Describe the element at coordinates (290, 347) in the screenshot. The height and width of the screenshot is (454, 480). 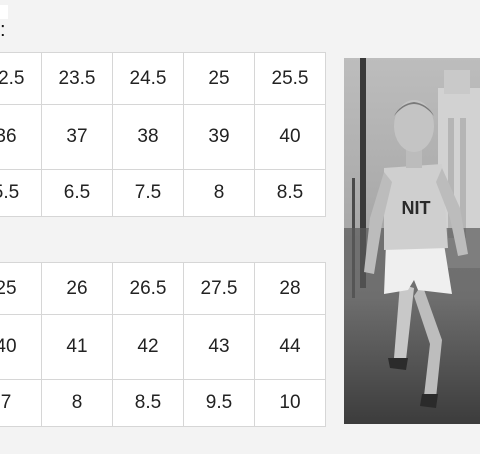
I see `table-cell: 44` at that location.